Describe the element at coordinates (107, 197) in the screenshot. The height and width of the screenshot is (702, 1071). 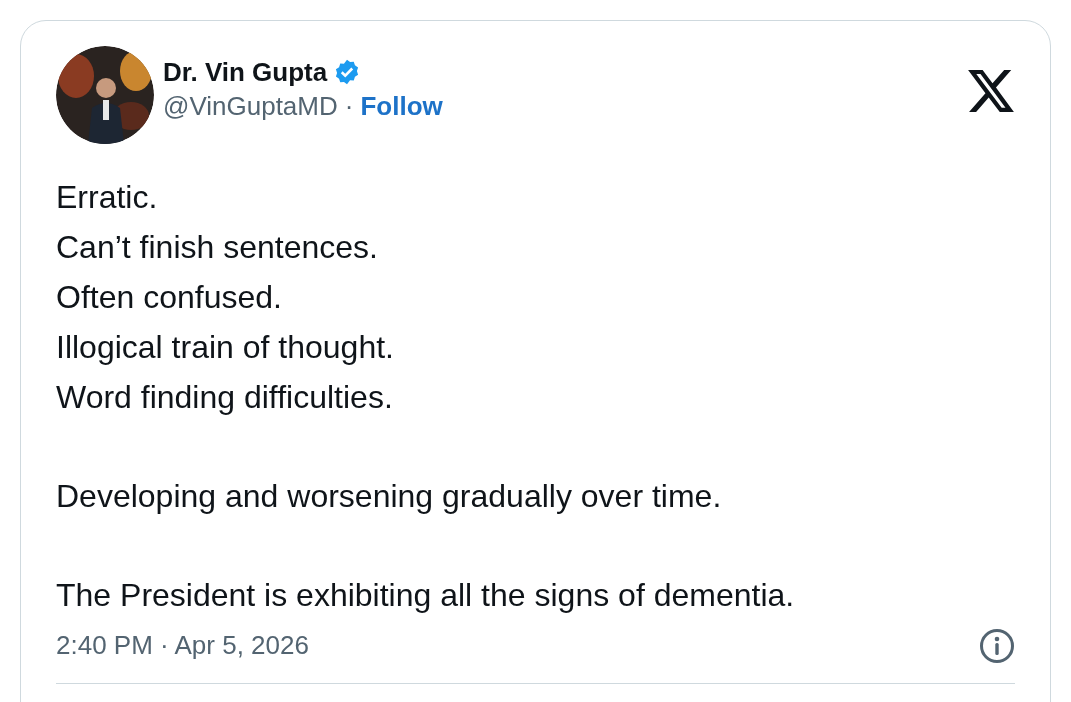
I see `tweet-text-line: Erratic.` at that location.